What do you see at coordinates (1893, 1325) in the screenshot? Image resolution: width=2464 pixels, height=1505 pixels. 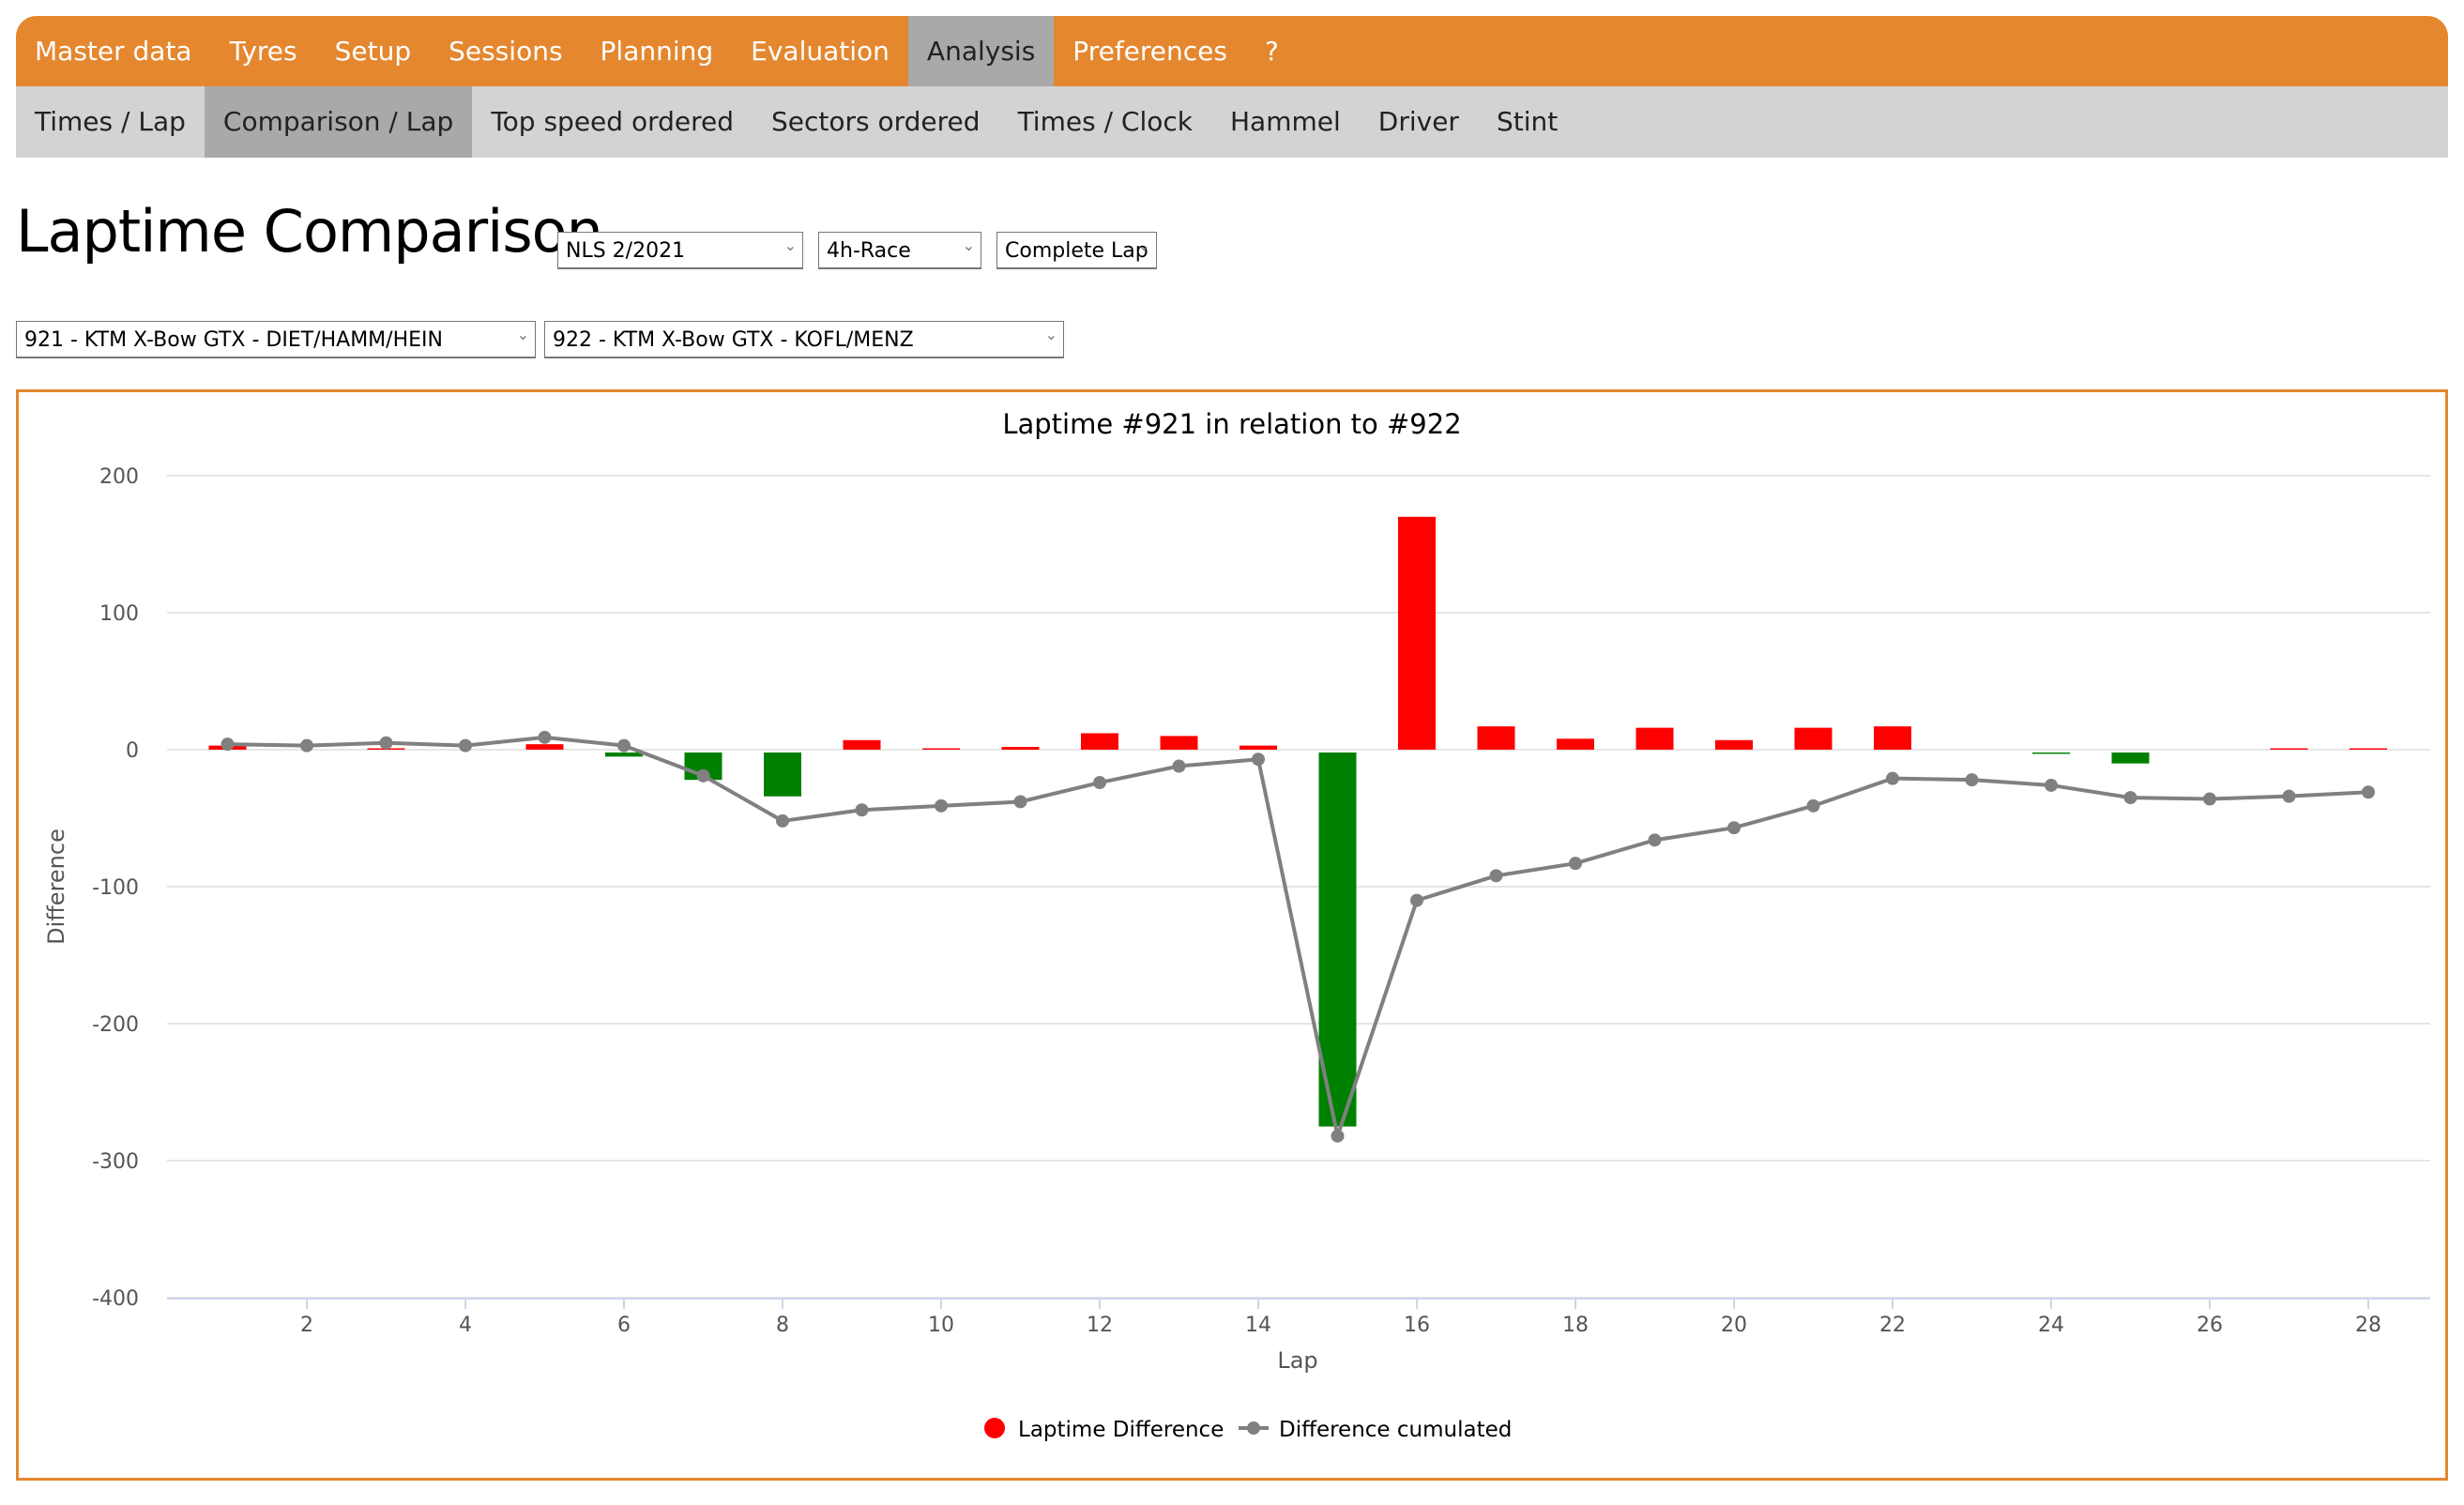 I see `x-tick-label: 22` at bounding box center [1893, 1325].